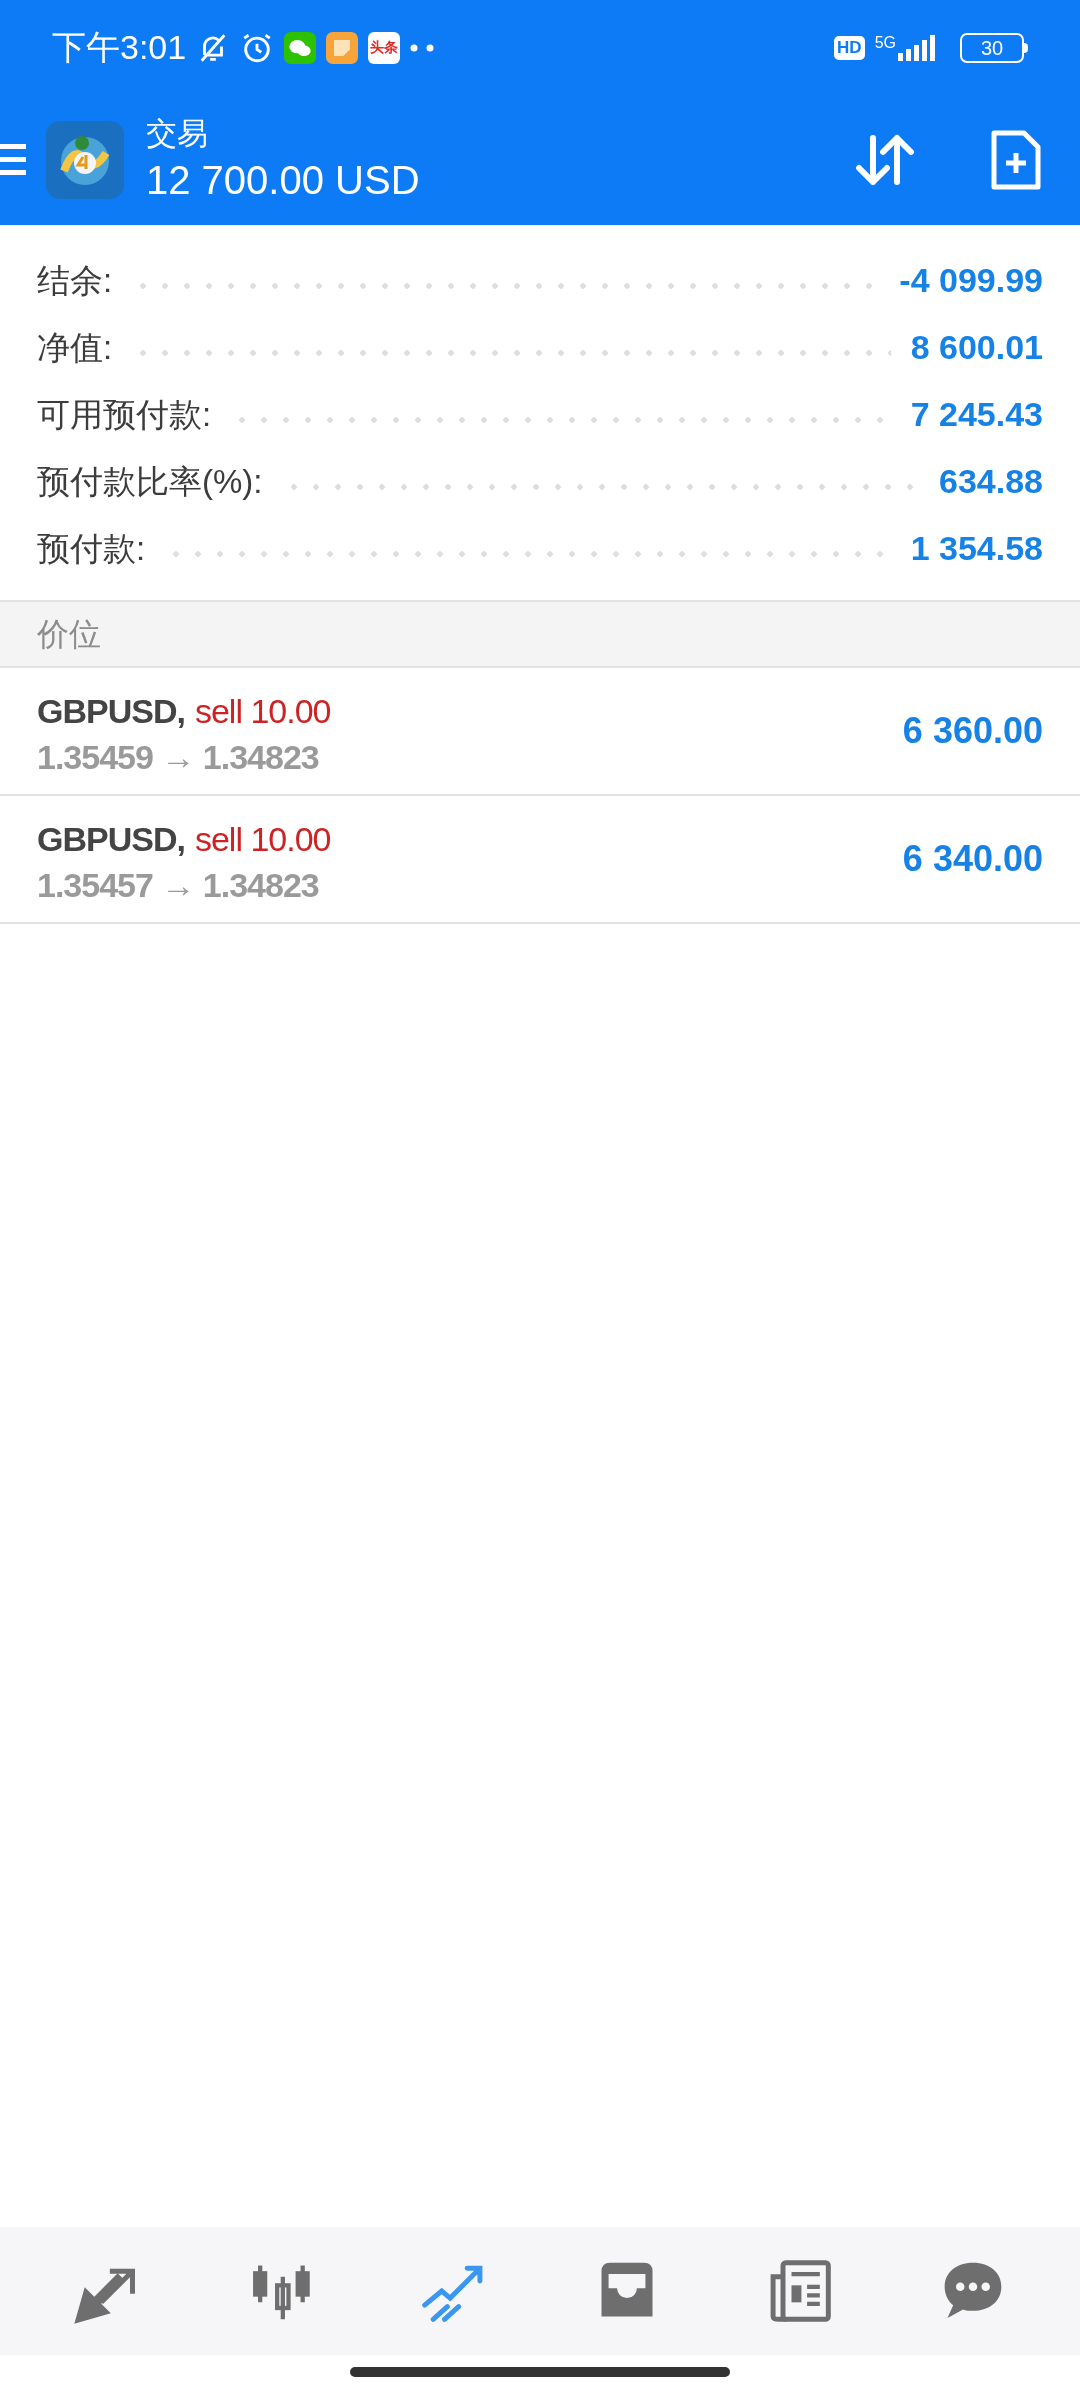 The image size is (1080, 2400). I want to click on signal-icon, so click(918, 47).